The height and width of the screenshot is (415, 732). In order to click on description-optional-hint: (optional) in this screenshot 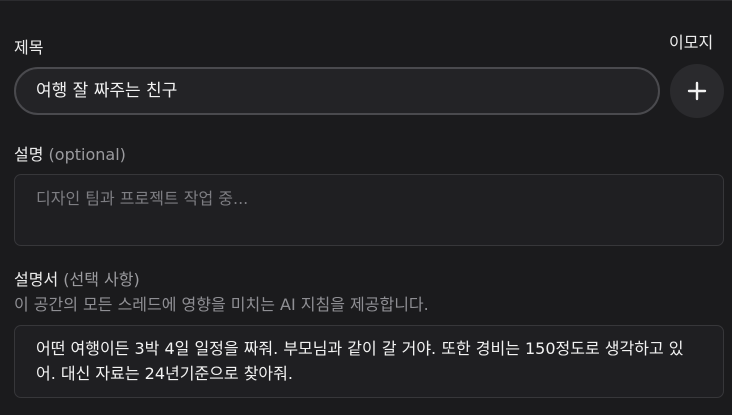, I will do `click(87, 154)`.